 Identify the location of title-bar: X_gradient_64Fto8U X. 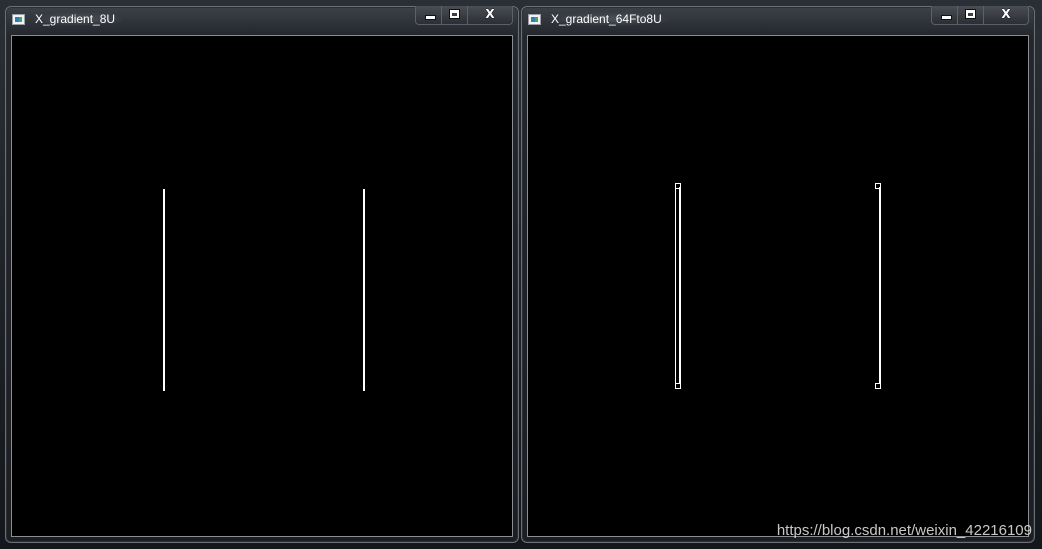
(778, 19).